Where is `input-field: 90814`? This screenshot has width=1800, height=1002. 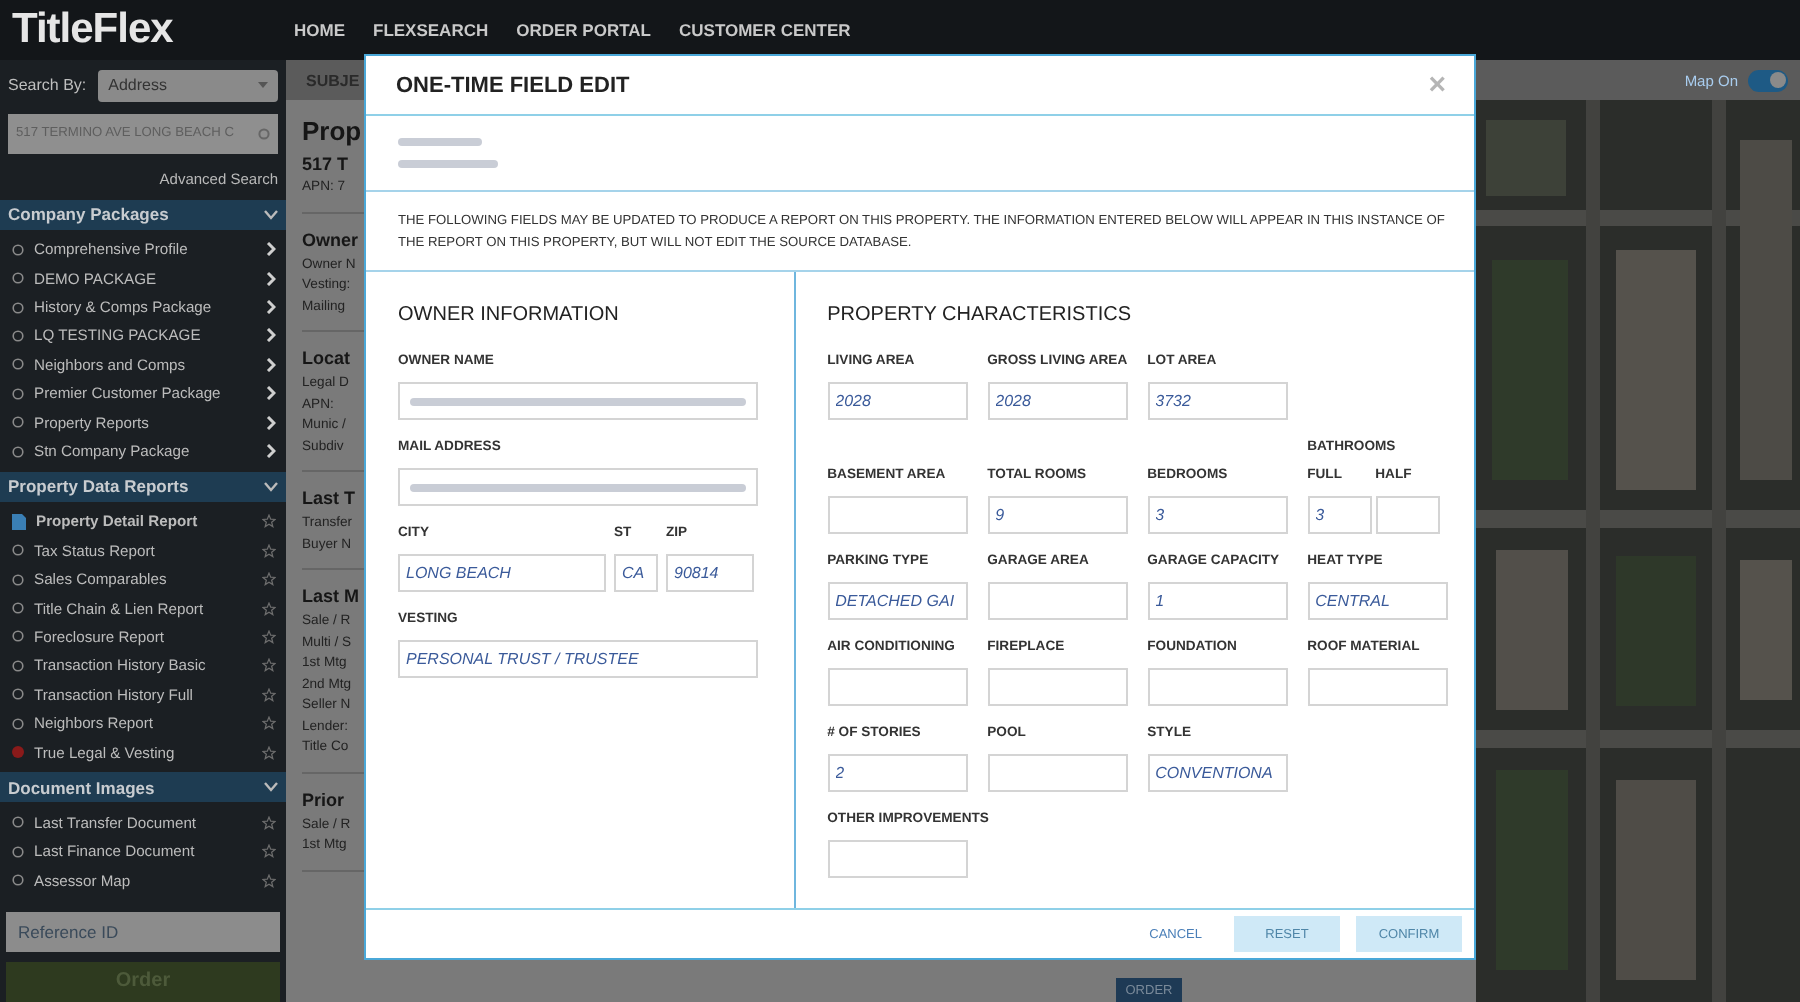
input-field: 90814 is located at coordinates (710, 573).